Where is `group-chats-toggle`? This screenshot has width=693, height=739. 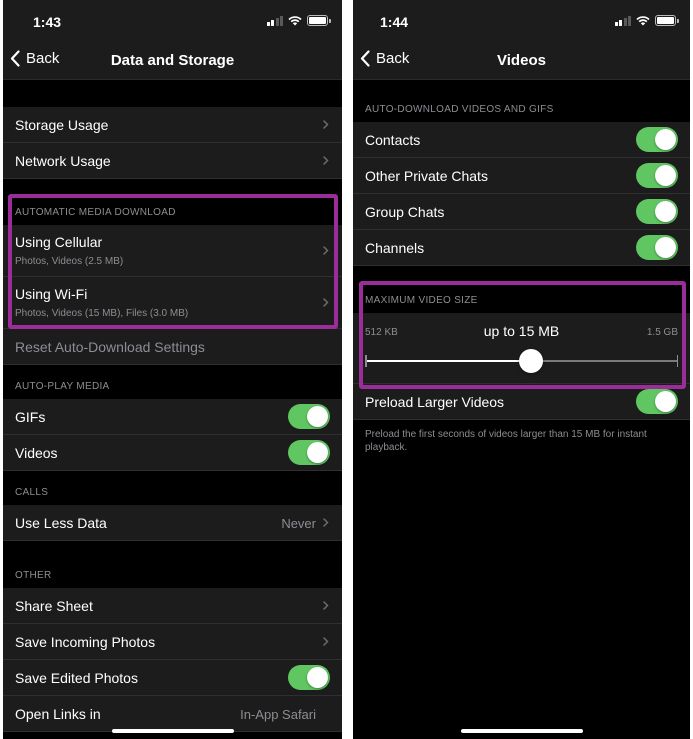 group-chats-toggle is located at coordinates (657, 211).